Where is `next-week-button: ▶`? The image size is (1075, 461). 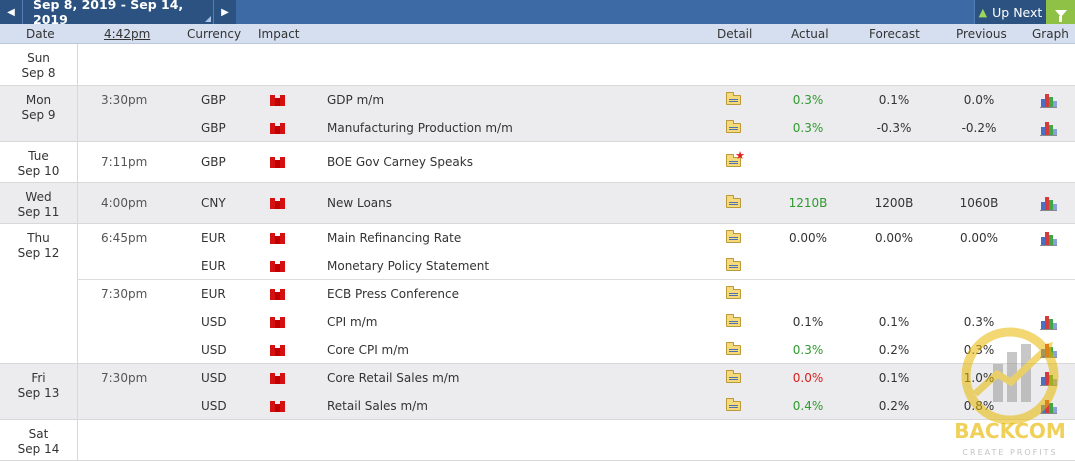 next-week-button: ▶ is located at coordinates (225, 12).